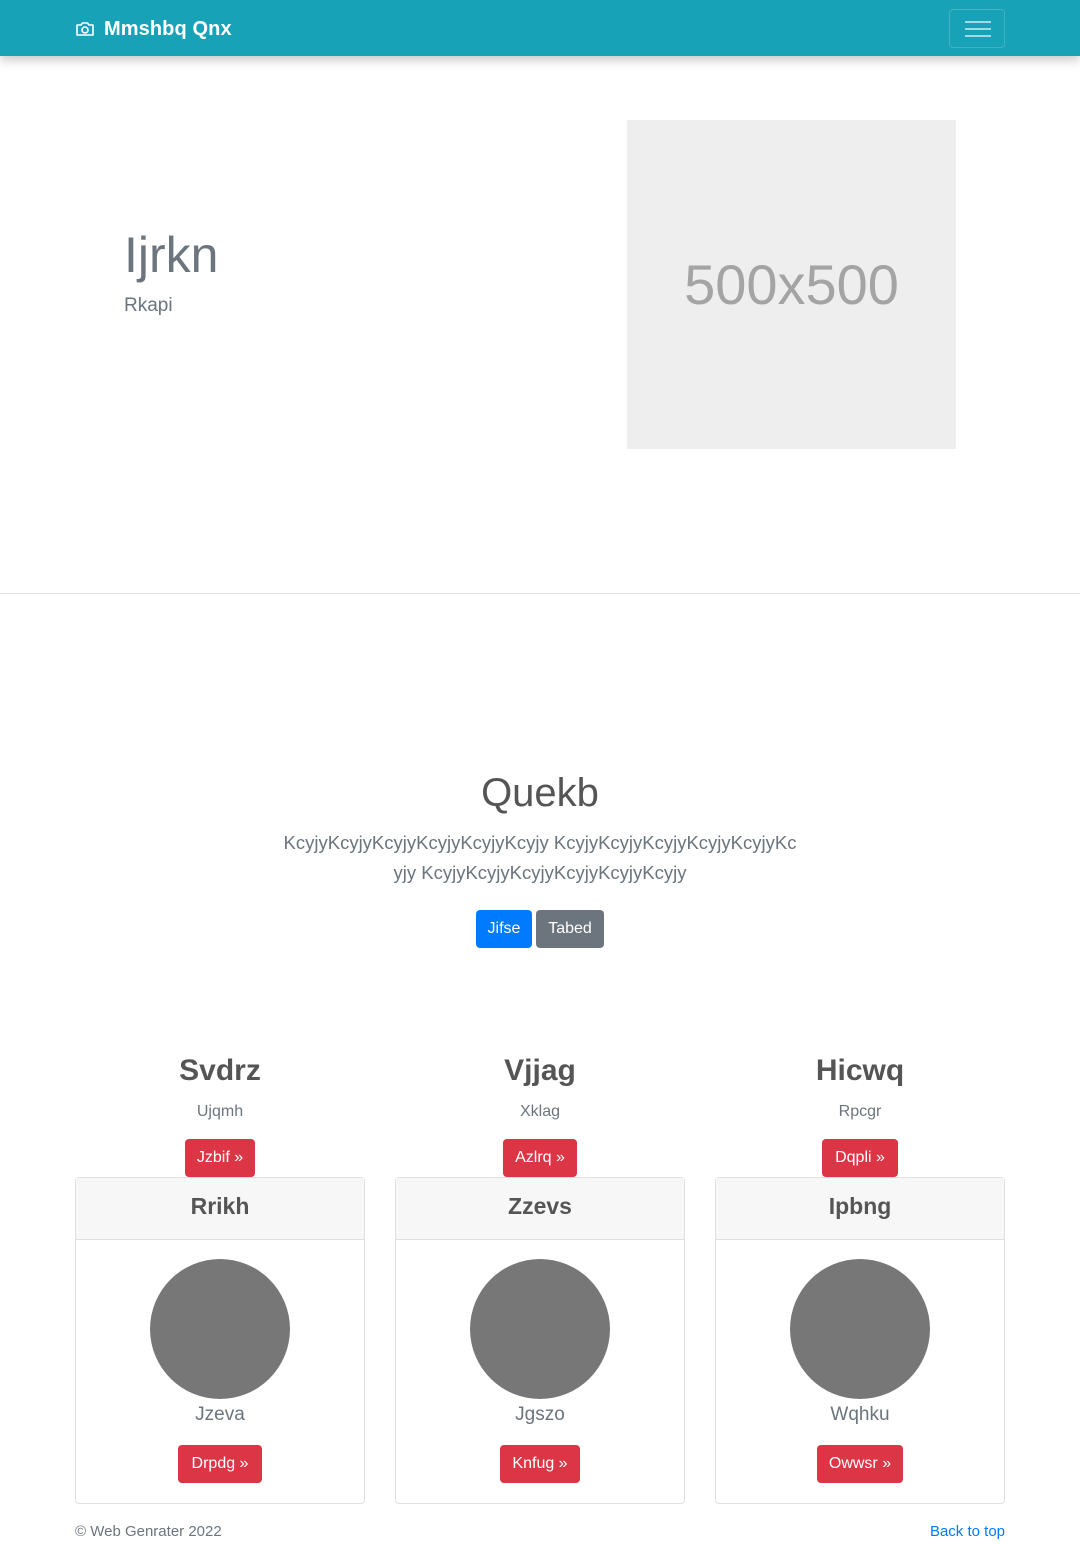 This screenshot has width=1080, height=1544. Describe the element at coordinates (220, 1111) in the screenshot. I see `column-subtitle: Ujqmh` at that location.